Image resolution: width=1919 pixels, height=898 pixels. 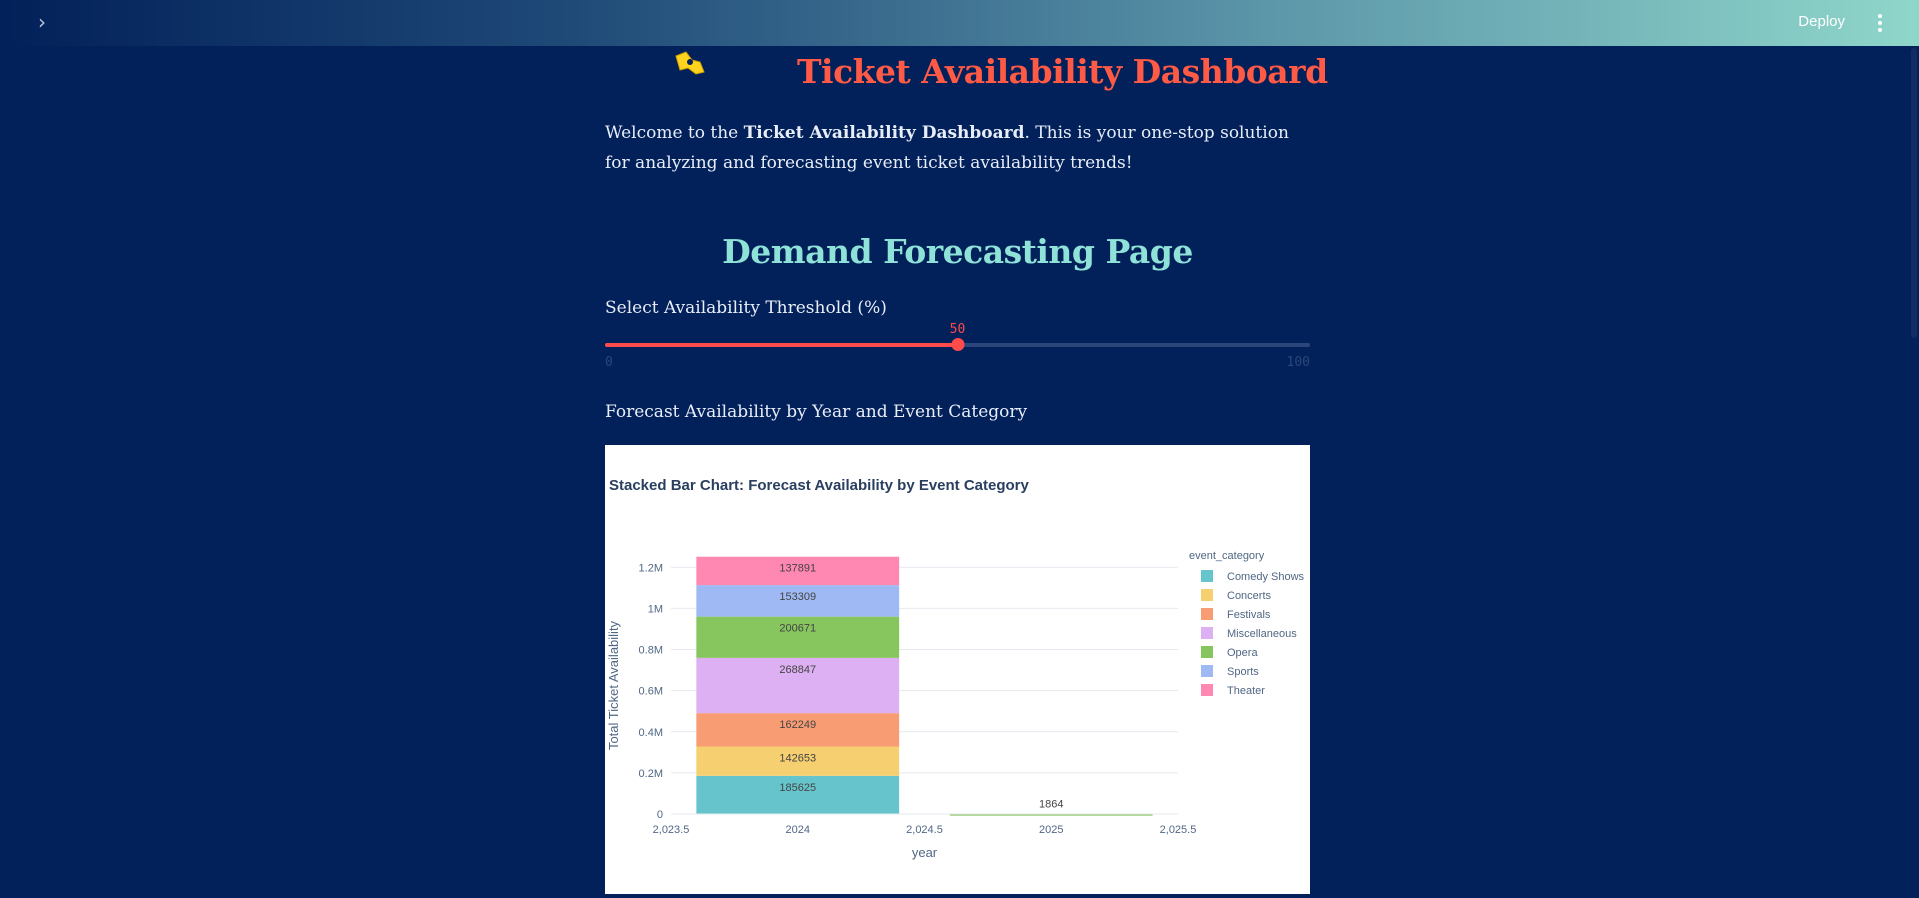 I want to click on legend-item-label: Festivals, so click(x=1249, y=615).